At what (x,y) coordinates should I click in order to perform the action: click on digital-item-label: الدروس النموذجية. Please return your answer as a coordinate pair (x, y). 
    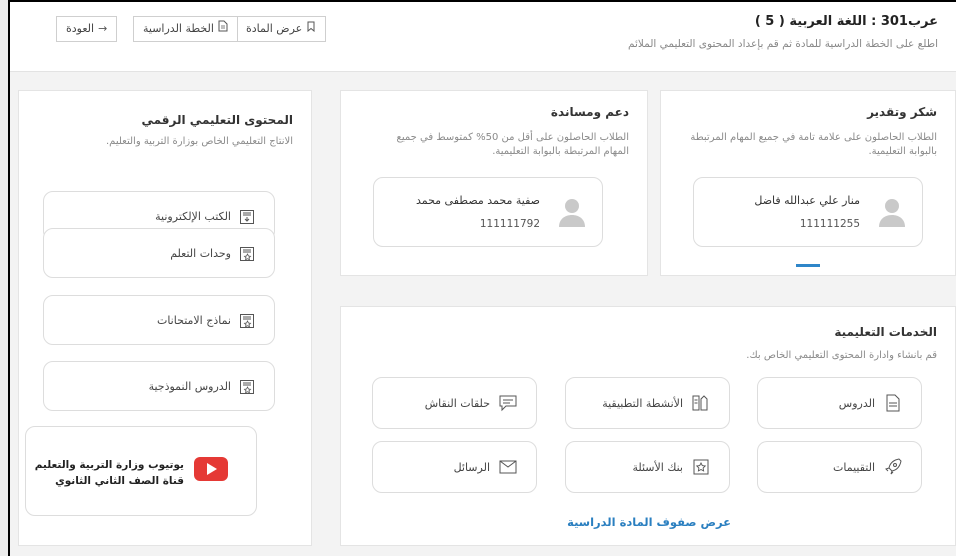
    Looking at the image, I should click on (189, 386).